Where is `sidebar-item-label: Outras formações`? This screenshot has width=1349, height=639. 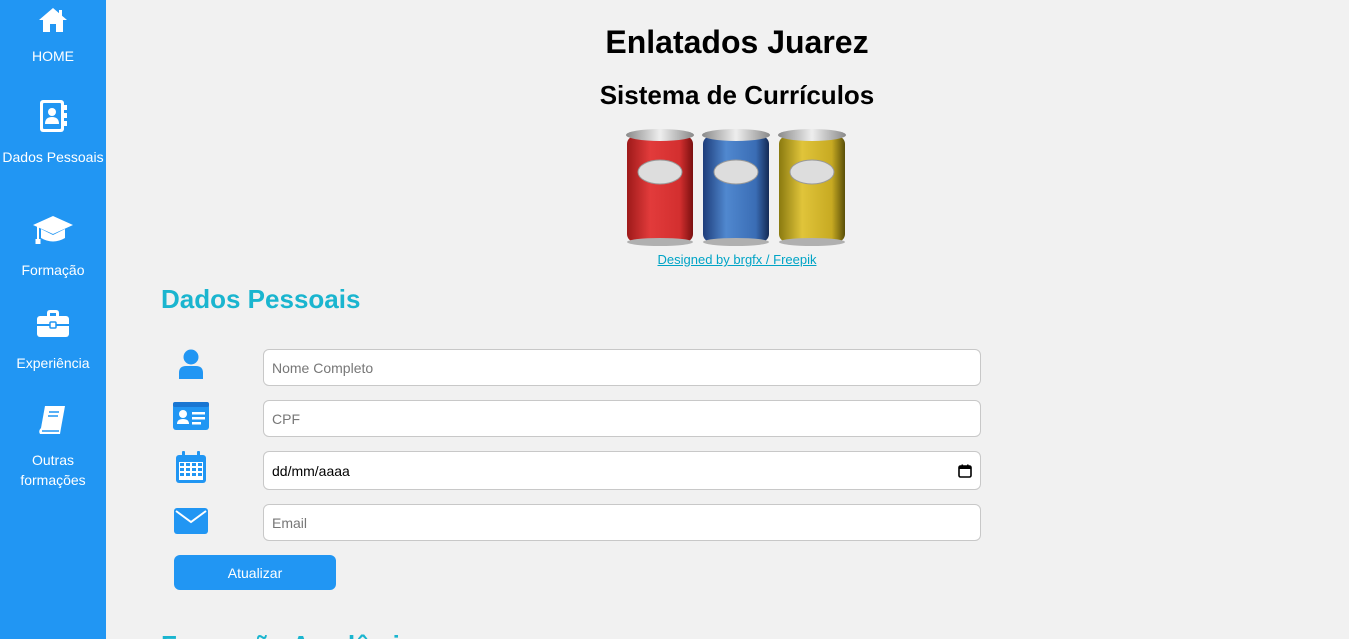
sidebar-item-label: Outras formações is located at coordinates (53, 470).